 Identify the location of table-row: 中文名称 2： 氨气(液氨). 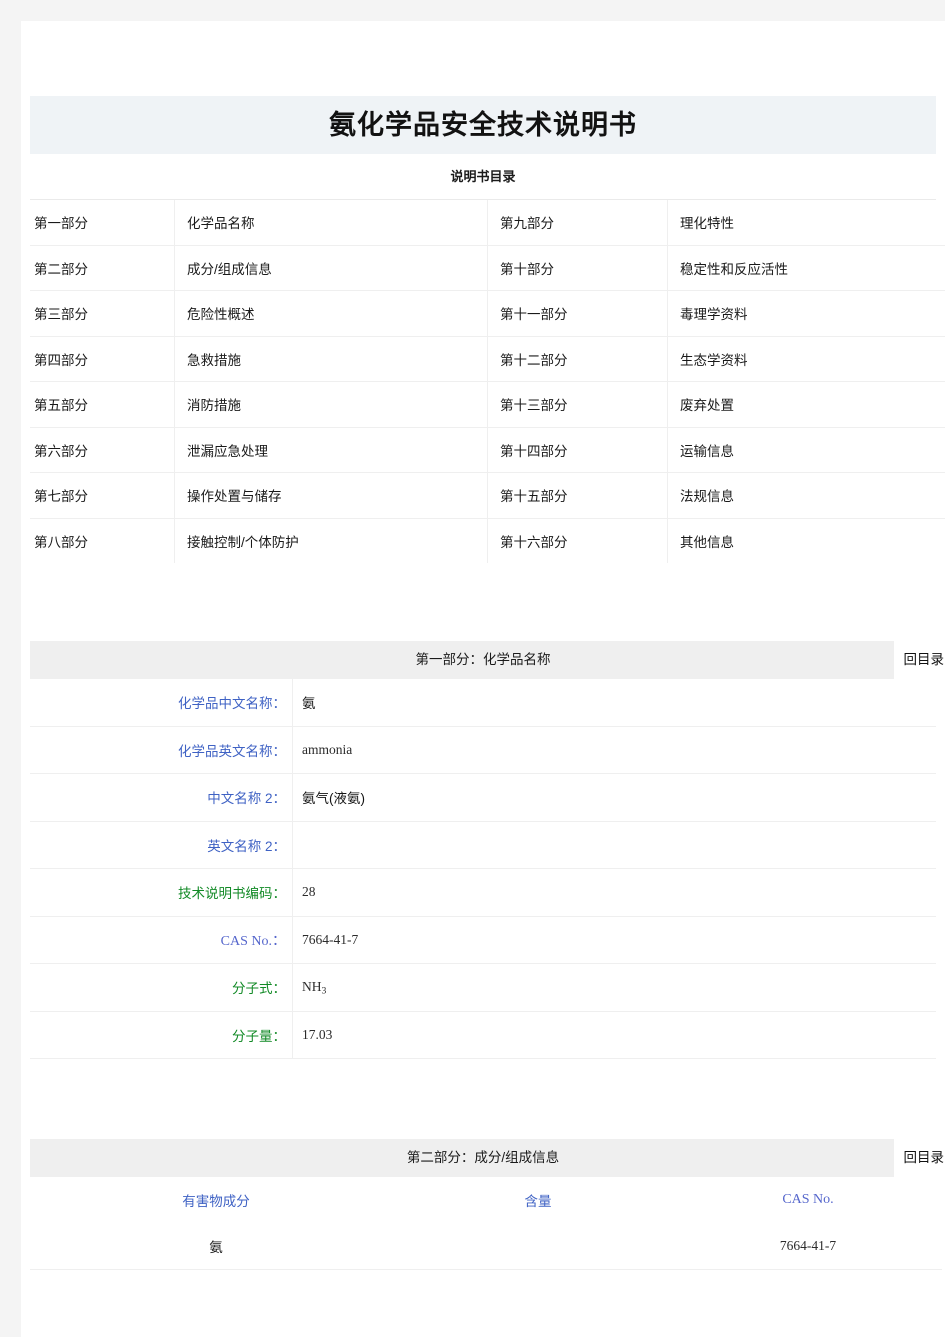
(483, 797).